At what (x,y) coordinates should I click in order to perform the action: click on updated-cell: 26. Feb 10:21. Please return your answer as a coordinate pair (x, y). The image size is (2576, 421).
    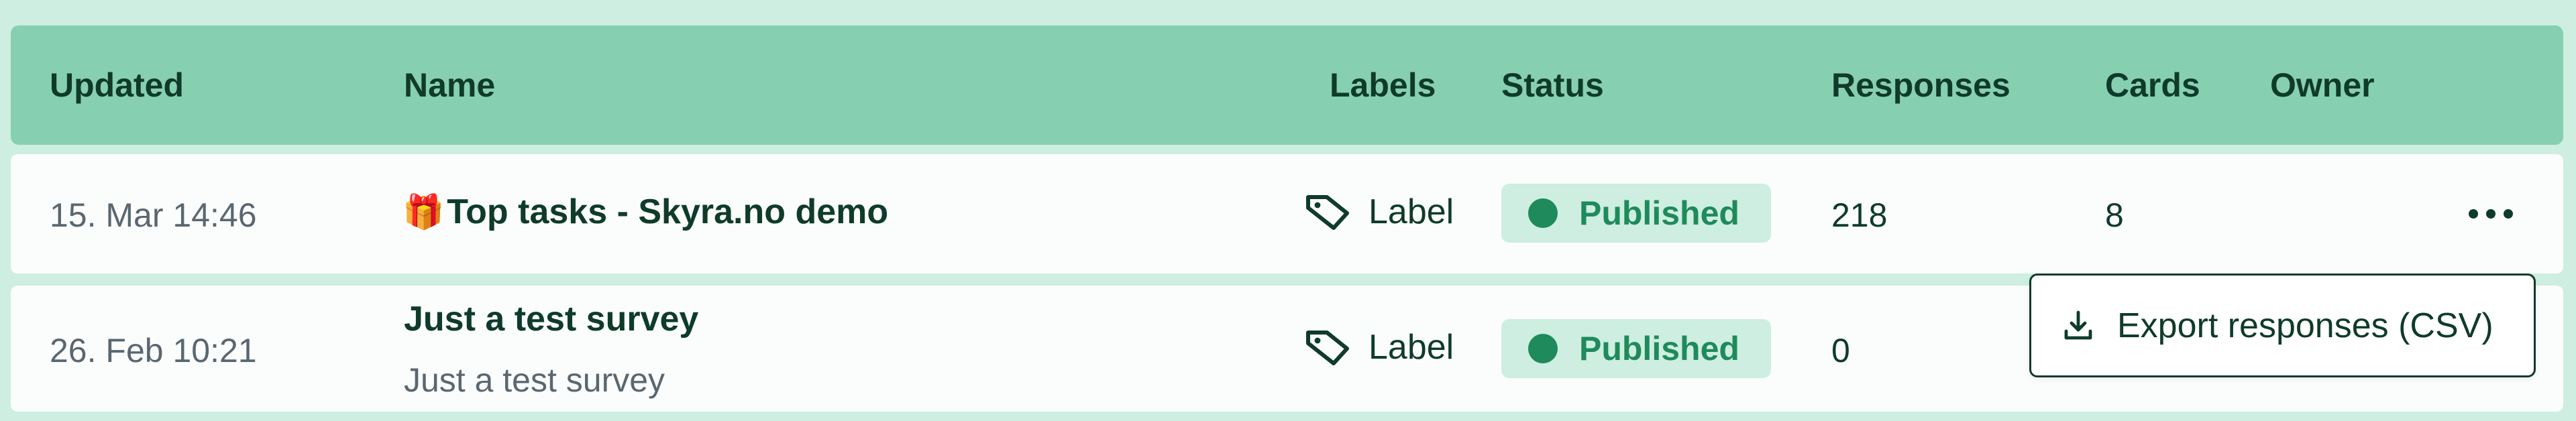
    Looking at the image, I should click on (153, 350).